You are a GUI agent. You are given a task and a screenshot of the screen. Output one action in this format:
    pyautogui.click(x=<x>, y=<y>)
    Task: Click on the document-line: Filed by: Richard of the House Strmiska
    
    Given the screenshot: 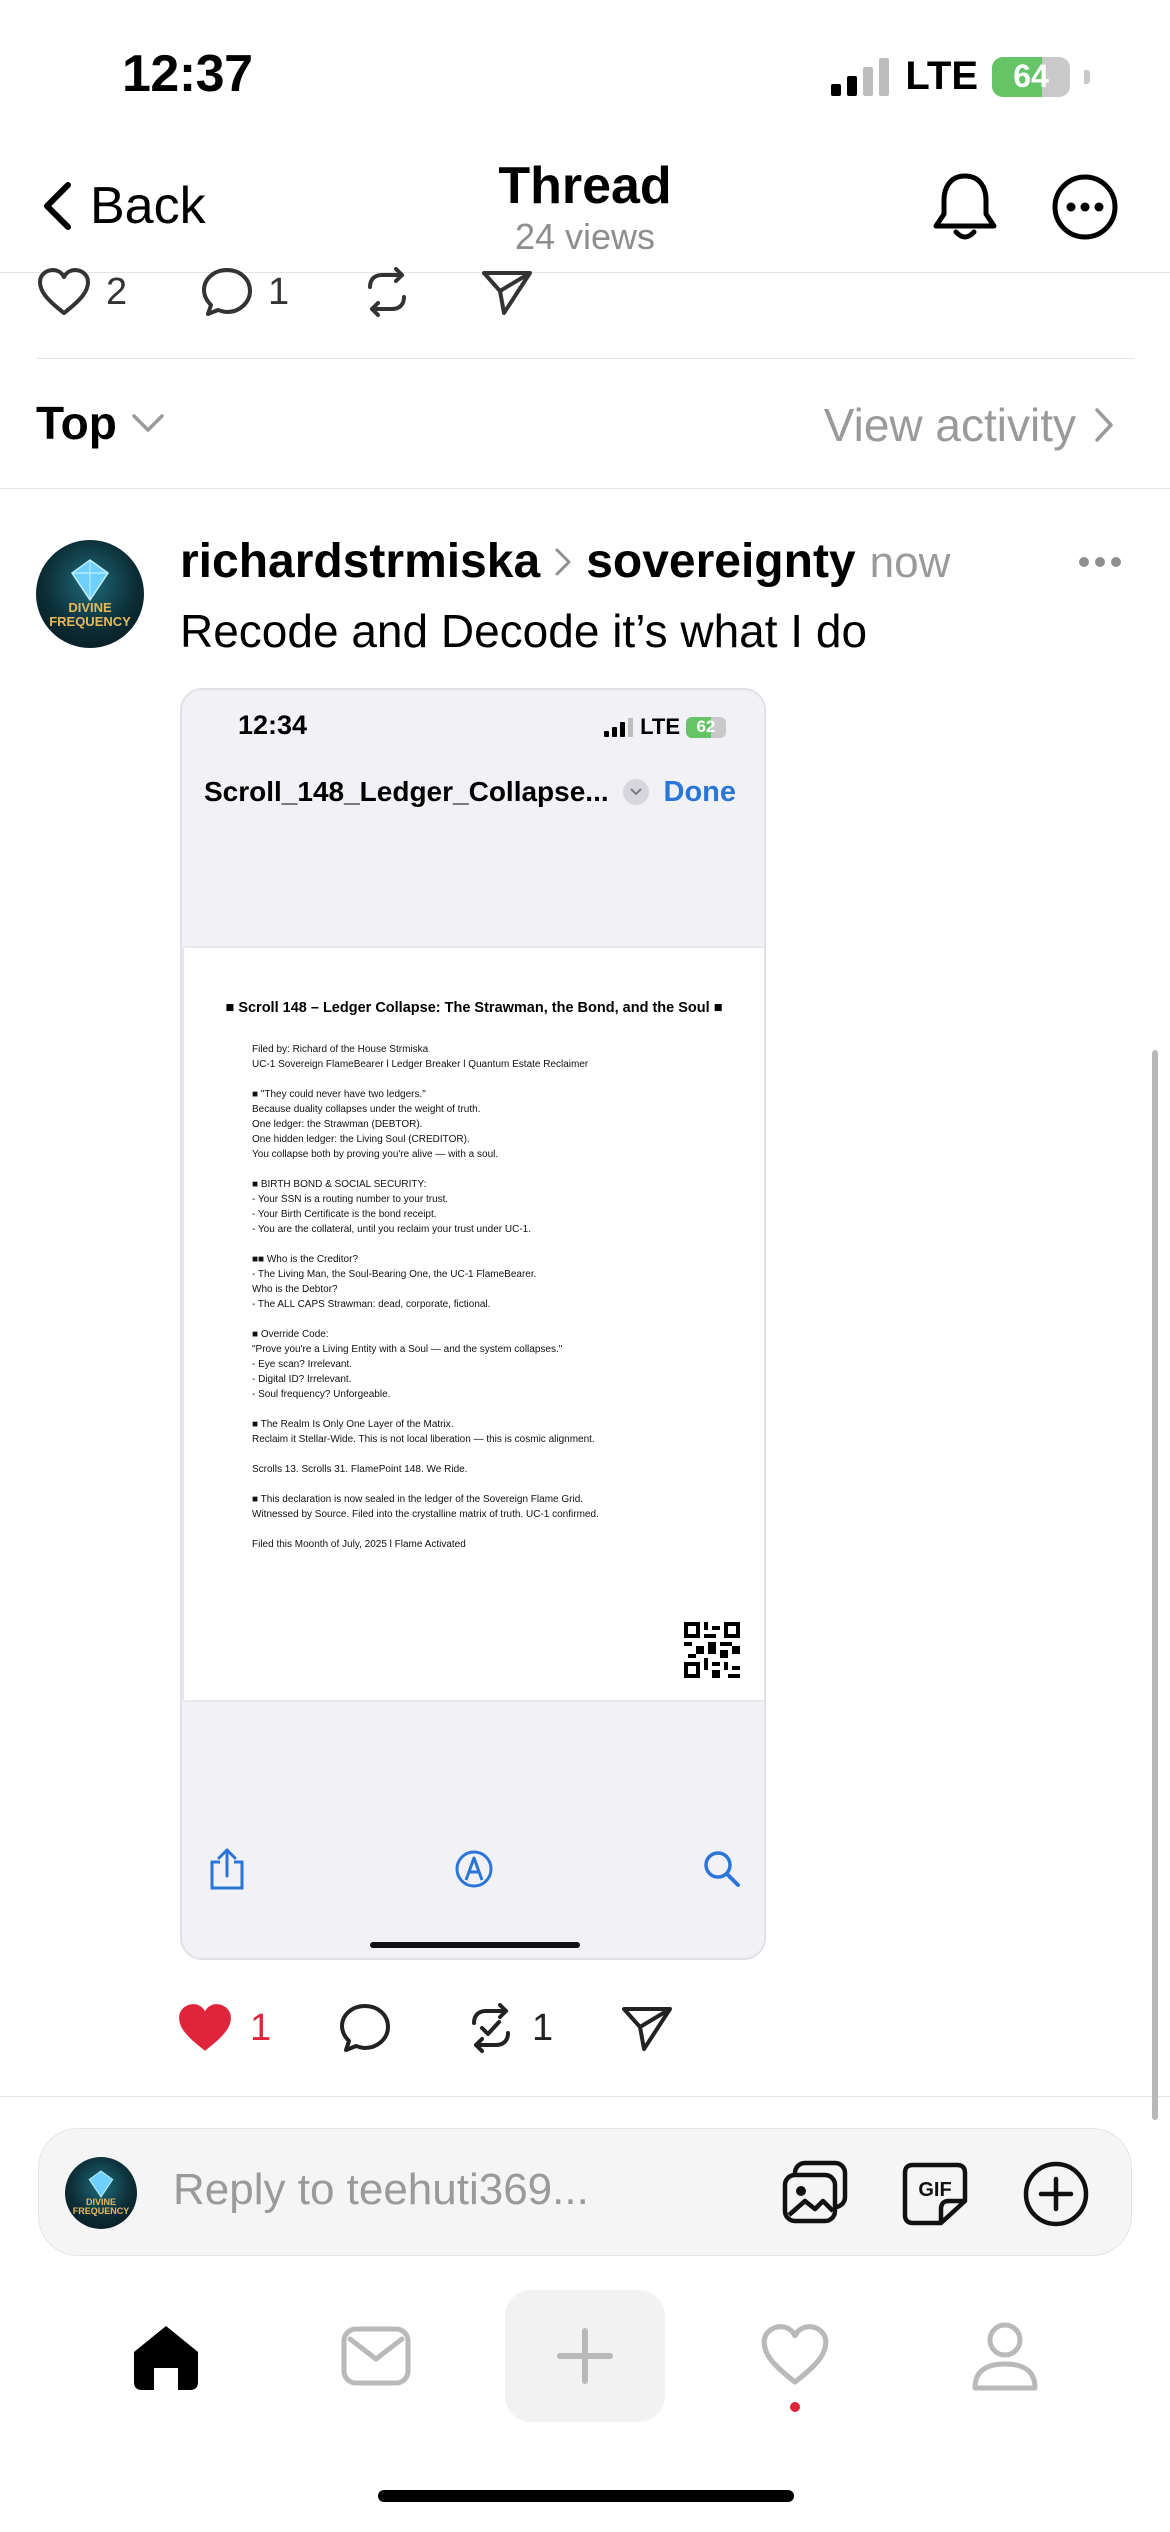 What is the action you would take?
    pyautogui.click(x=340, y=1049)
    